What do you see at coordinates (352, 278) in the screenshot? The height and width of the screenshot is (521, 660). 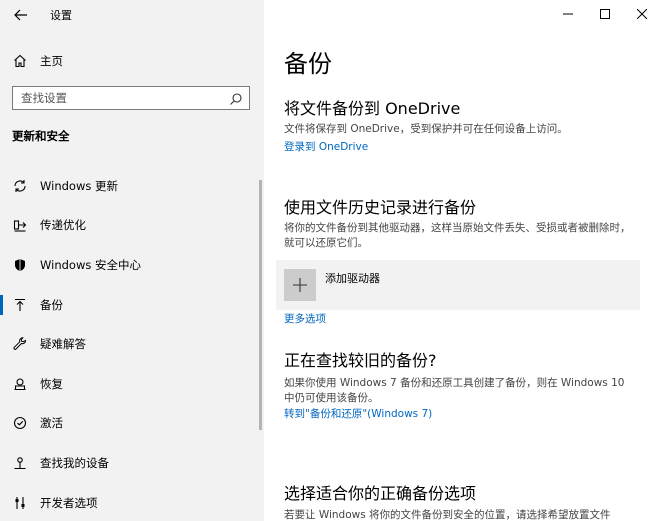 I see `add-drive-label: 添加驱动器` at bounding box center [352, 278].